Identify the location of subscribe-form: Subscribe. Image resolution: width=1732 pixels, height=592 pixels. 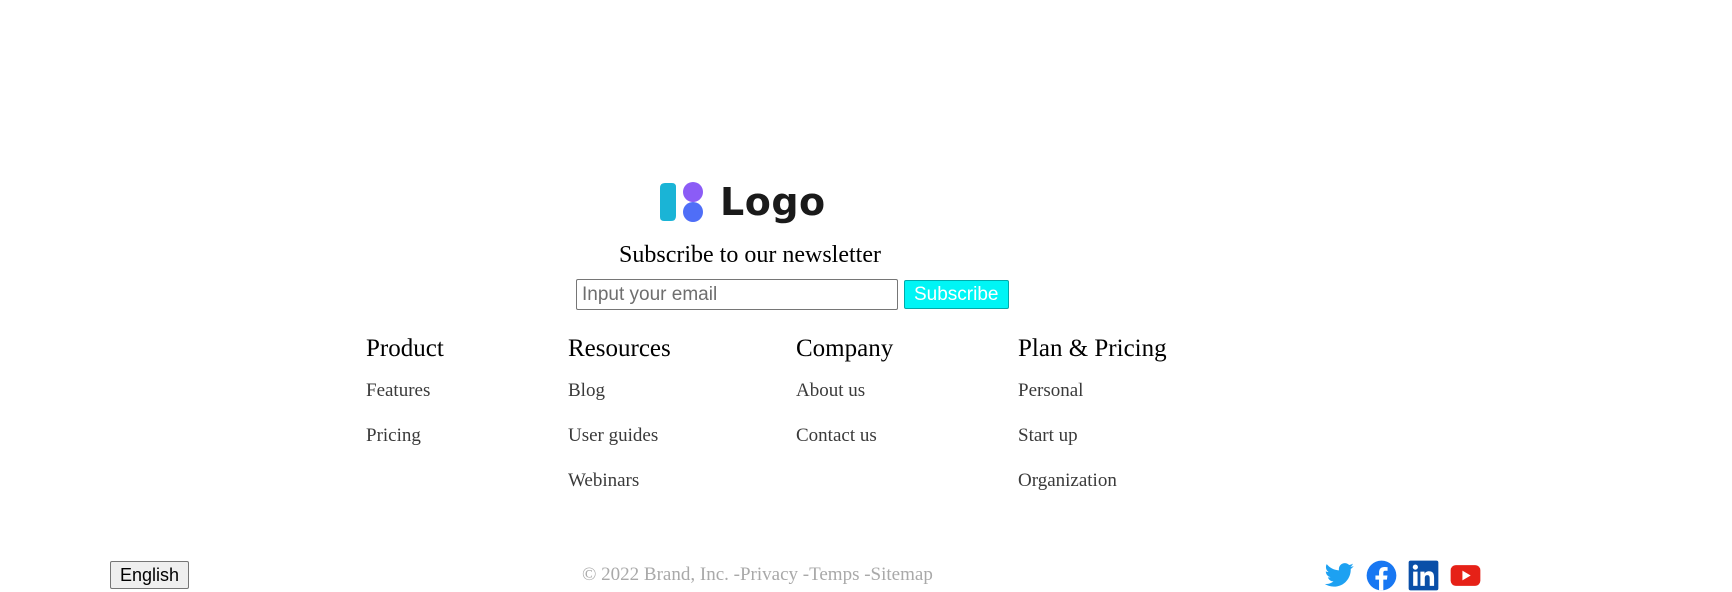
(792, 294).